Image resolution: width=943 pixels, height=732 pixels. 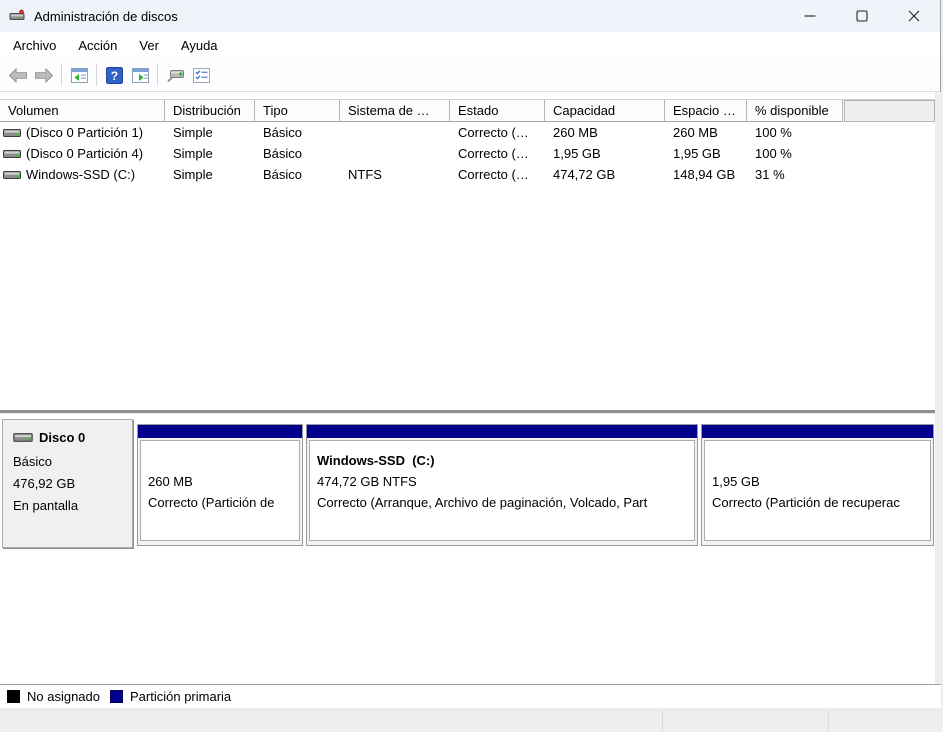 I want to click on close-icon, so click(x=914, y=16).